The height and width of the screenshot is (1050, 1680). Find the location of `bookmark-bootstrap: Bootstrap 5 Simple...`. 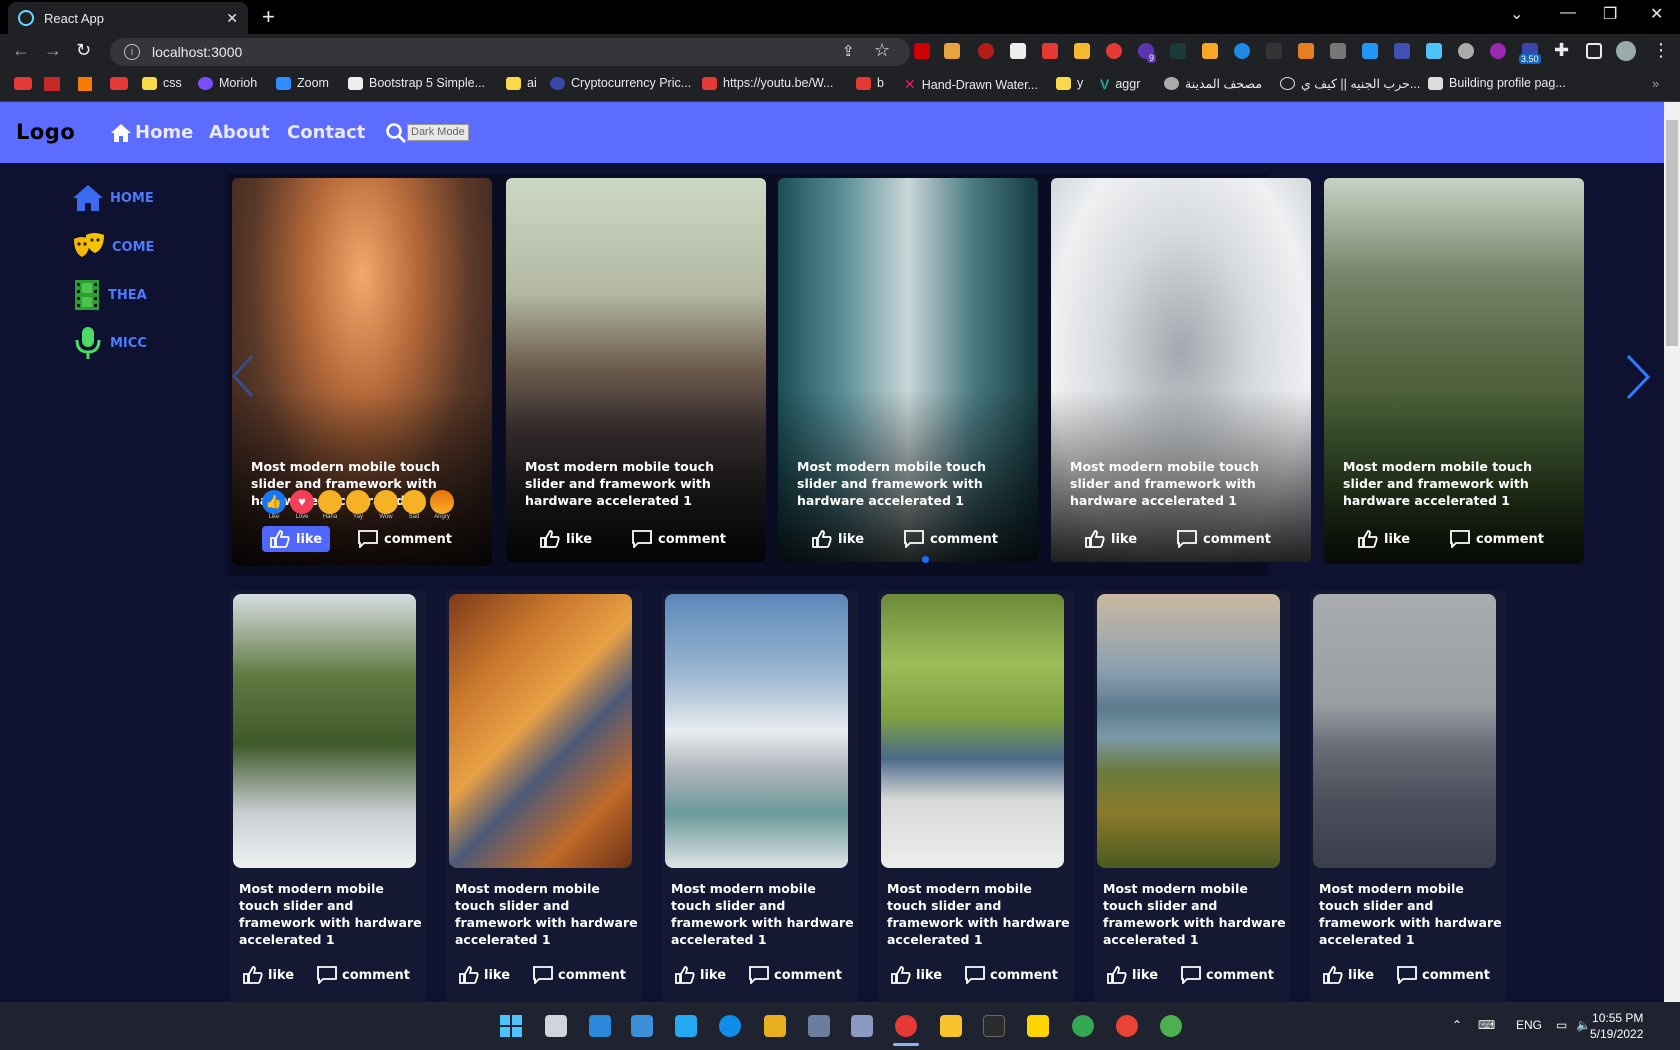

bookmark-bootstrap: Bootstrap 5 Simple... is located at coordinates (416, 83).